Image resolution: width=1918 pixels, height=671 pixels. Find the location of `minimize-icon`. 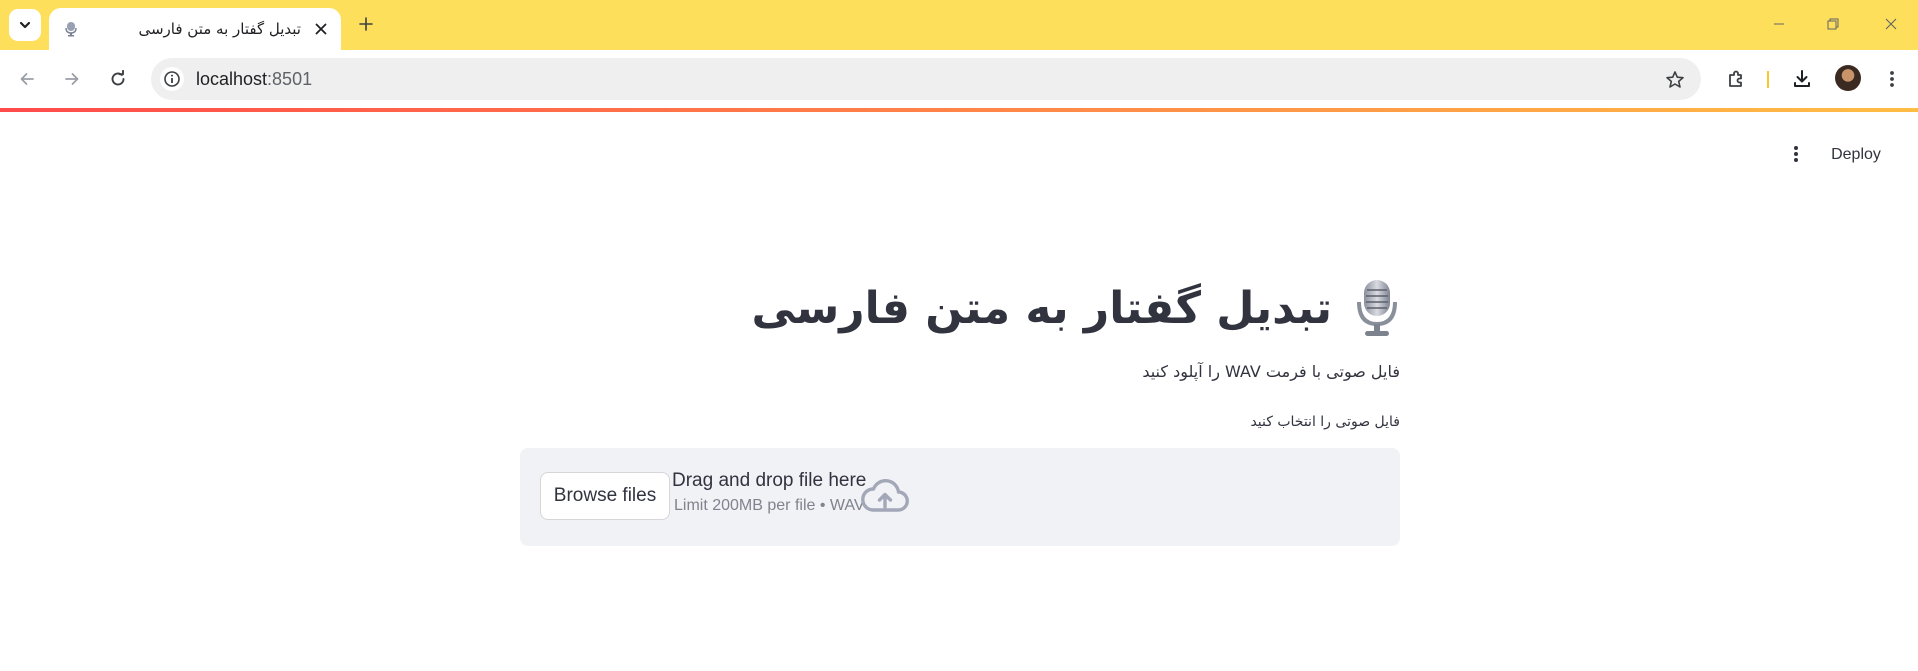

minimize-icon is located at coordinates (1779, 24).